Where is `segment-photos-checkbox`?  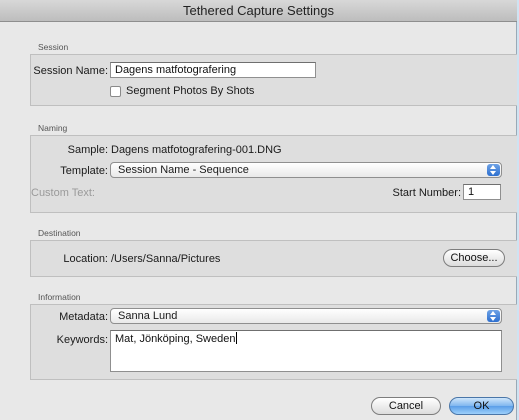
segment-photos-checkbox is located at coordinates (115, 91).